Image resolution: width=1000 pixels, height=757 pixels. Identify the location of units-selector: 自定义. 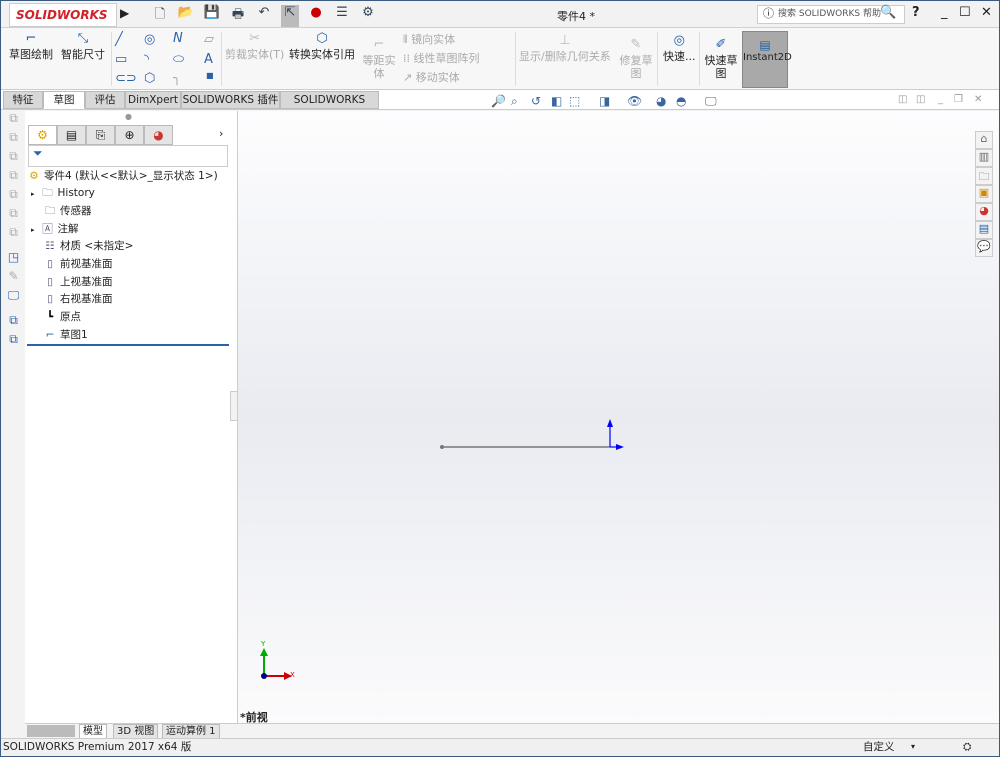
(879, 747).